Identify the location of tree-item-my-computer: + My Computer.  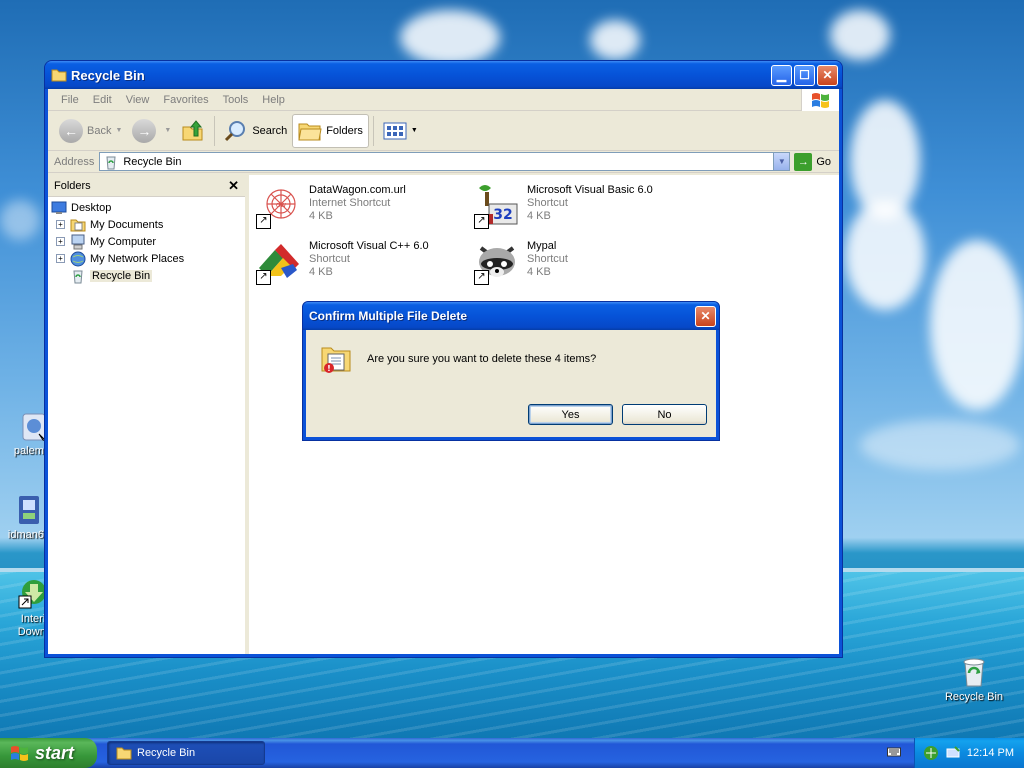
(146, 241).